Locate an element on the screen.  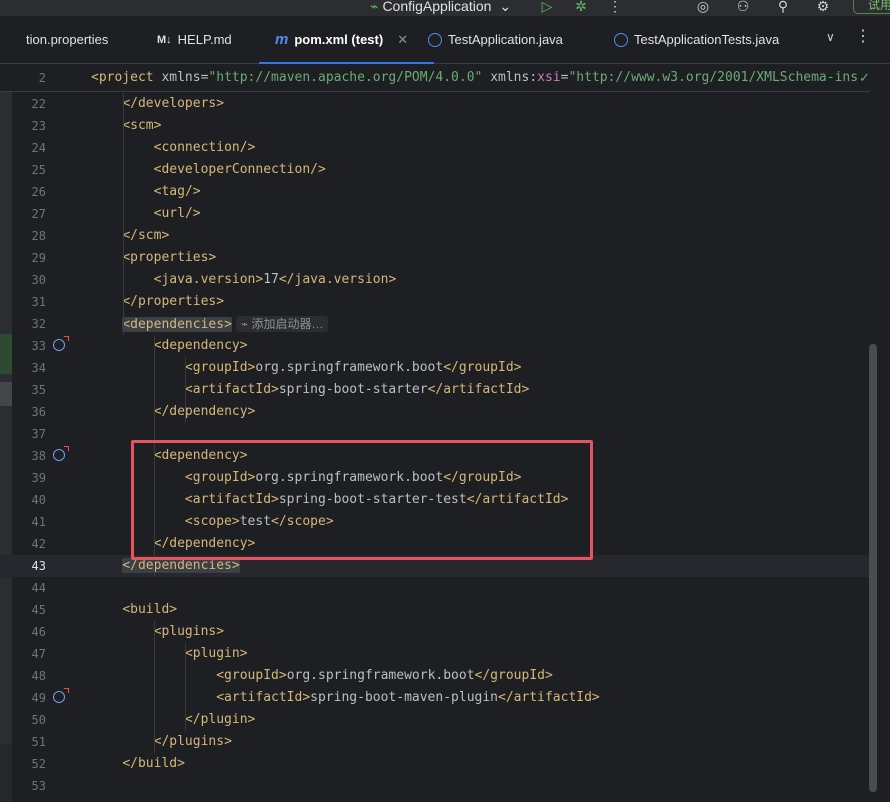
highlight-annotation-box is located at coordinates (362, 500).